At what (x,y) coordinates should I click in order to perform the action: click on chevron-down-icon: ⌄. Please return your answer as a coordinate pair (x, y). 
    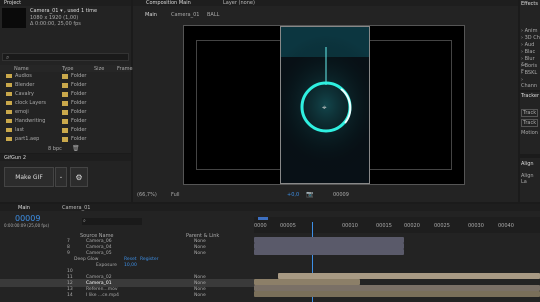
    Looking at the image, I should click on (61, 177).